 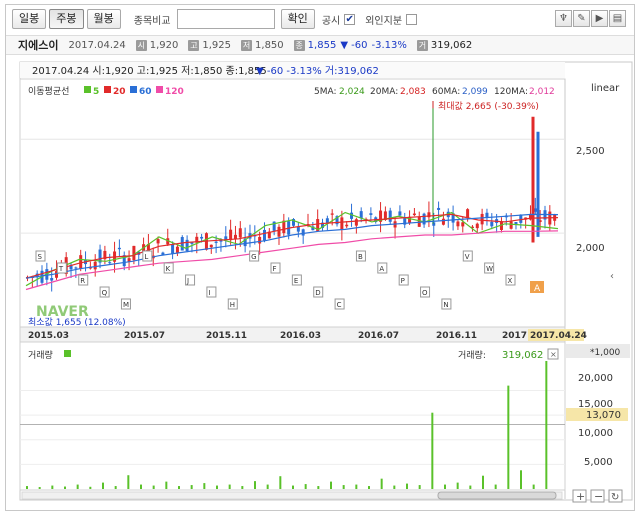 What do you see at coordinates (331, 21) in the screenshot?
I see `disclosure-label: 공시` at bounding box center [331, 21].